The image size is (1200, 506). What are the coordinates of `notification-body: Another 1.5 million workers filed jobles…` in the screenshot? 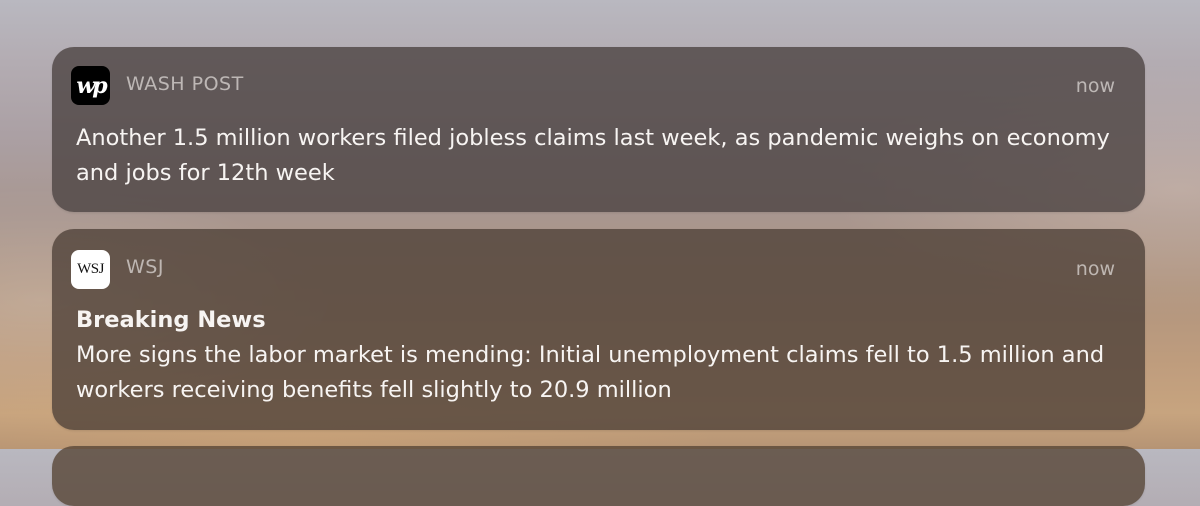 It's located at (593, 155).